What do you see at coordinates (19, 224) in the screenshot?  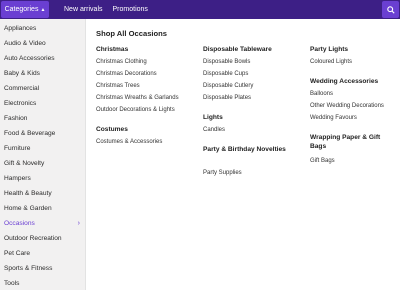 I see `sidebar-item-label: Occasions` at bounding box center [19, 224].